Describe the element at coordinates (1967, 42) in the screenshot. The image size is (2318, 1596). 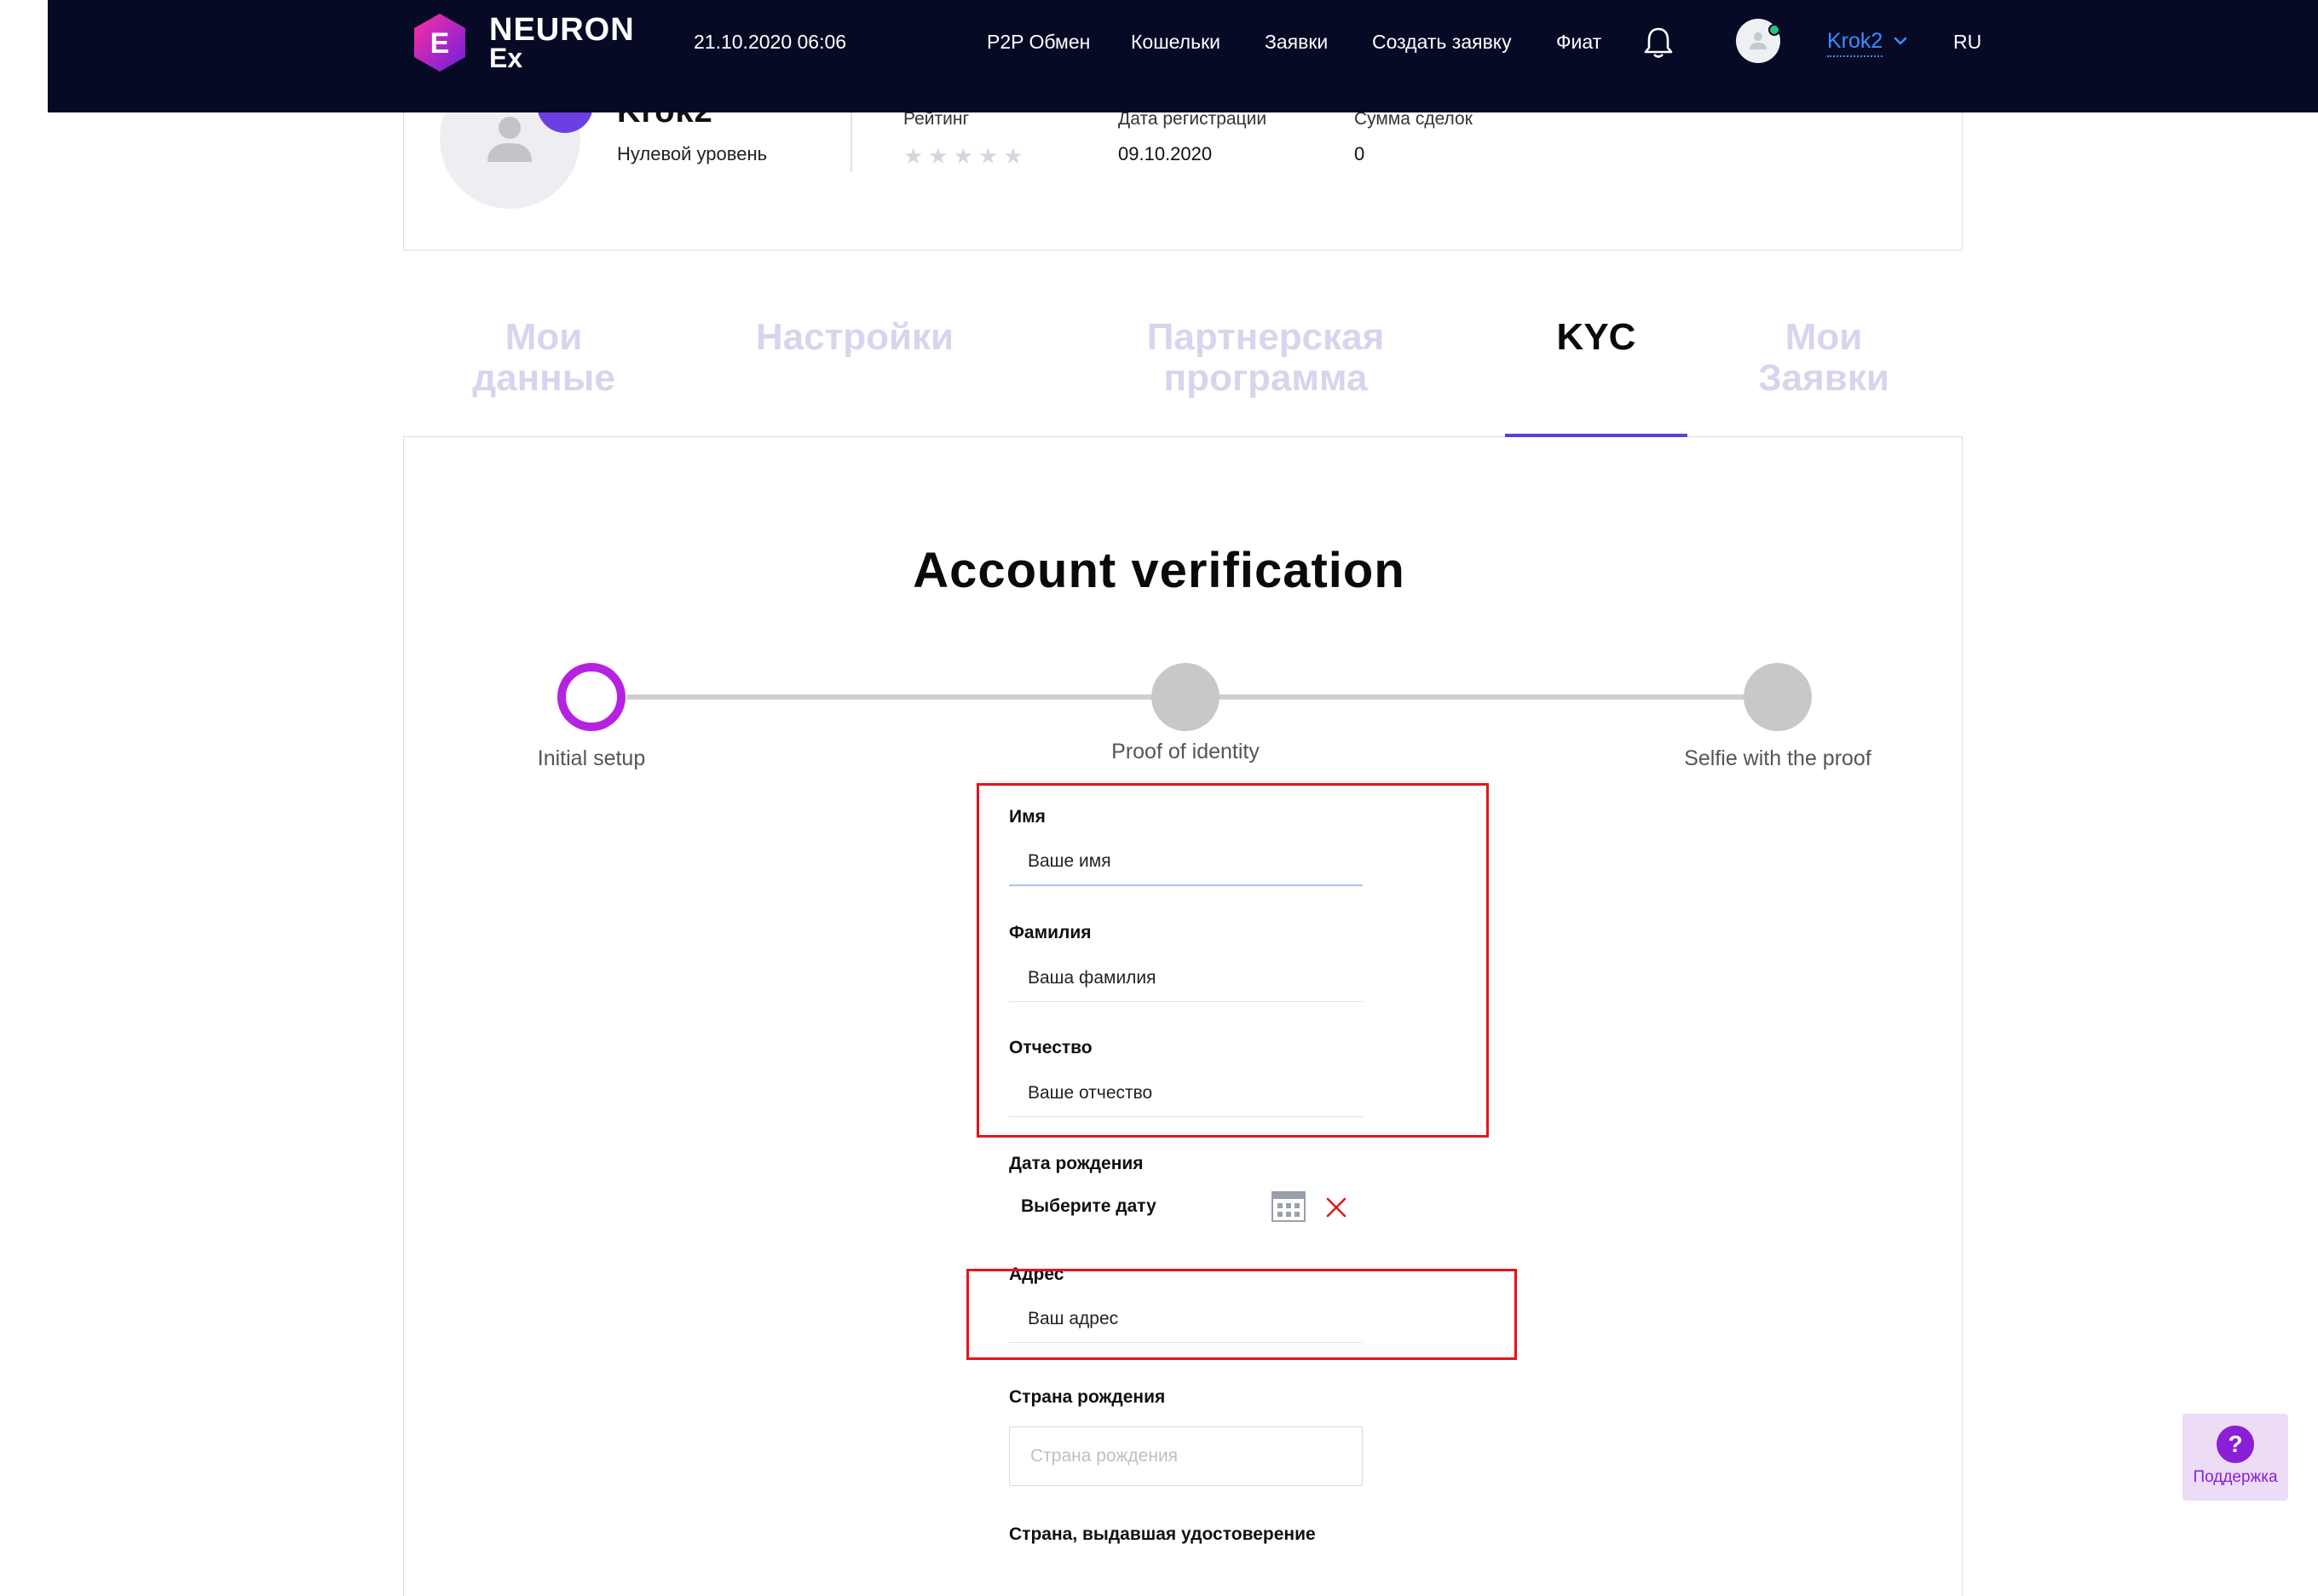
I see `language-switcher: RU` at that location.